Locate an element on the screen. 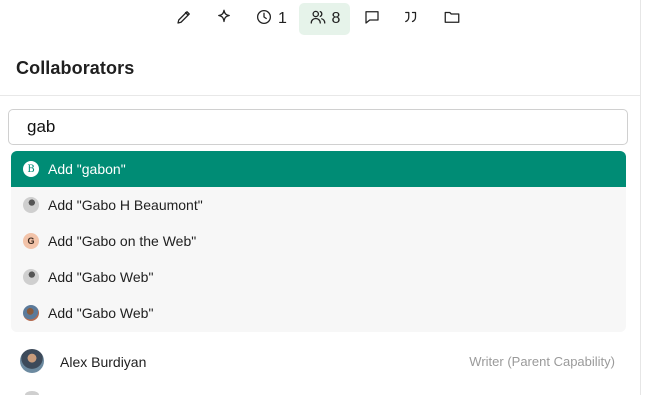 The width and height of the screenshot is (650, 395). letter-avatar: G is located at coordinates (31, 241).